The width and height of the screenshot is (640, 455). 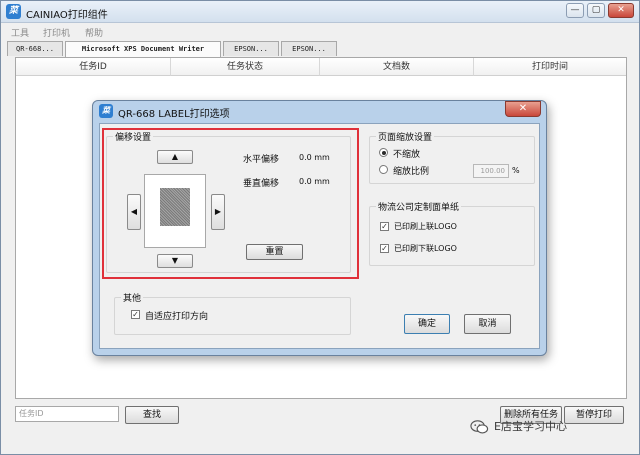 What do you see at coordinates (452, 233) in the screenshot?
I see `logistics-paper-group: 物流公司定制面单纸 ✓ 已印刷上联LOGO ✓ 已印刷下联LOGO` at bounding box center [452, 233].